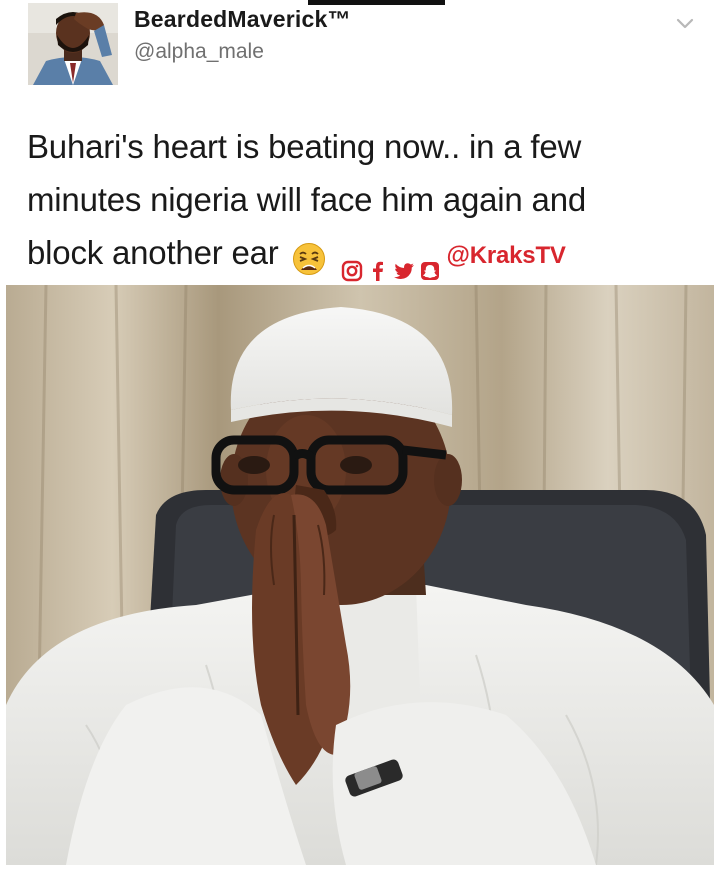 The image size is (720, 869). Describe the element at coordinates (352, 263) in the screenshot. I see `instagram-icon` at that location.